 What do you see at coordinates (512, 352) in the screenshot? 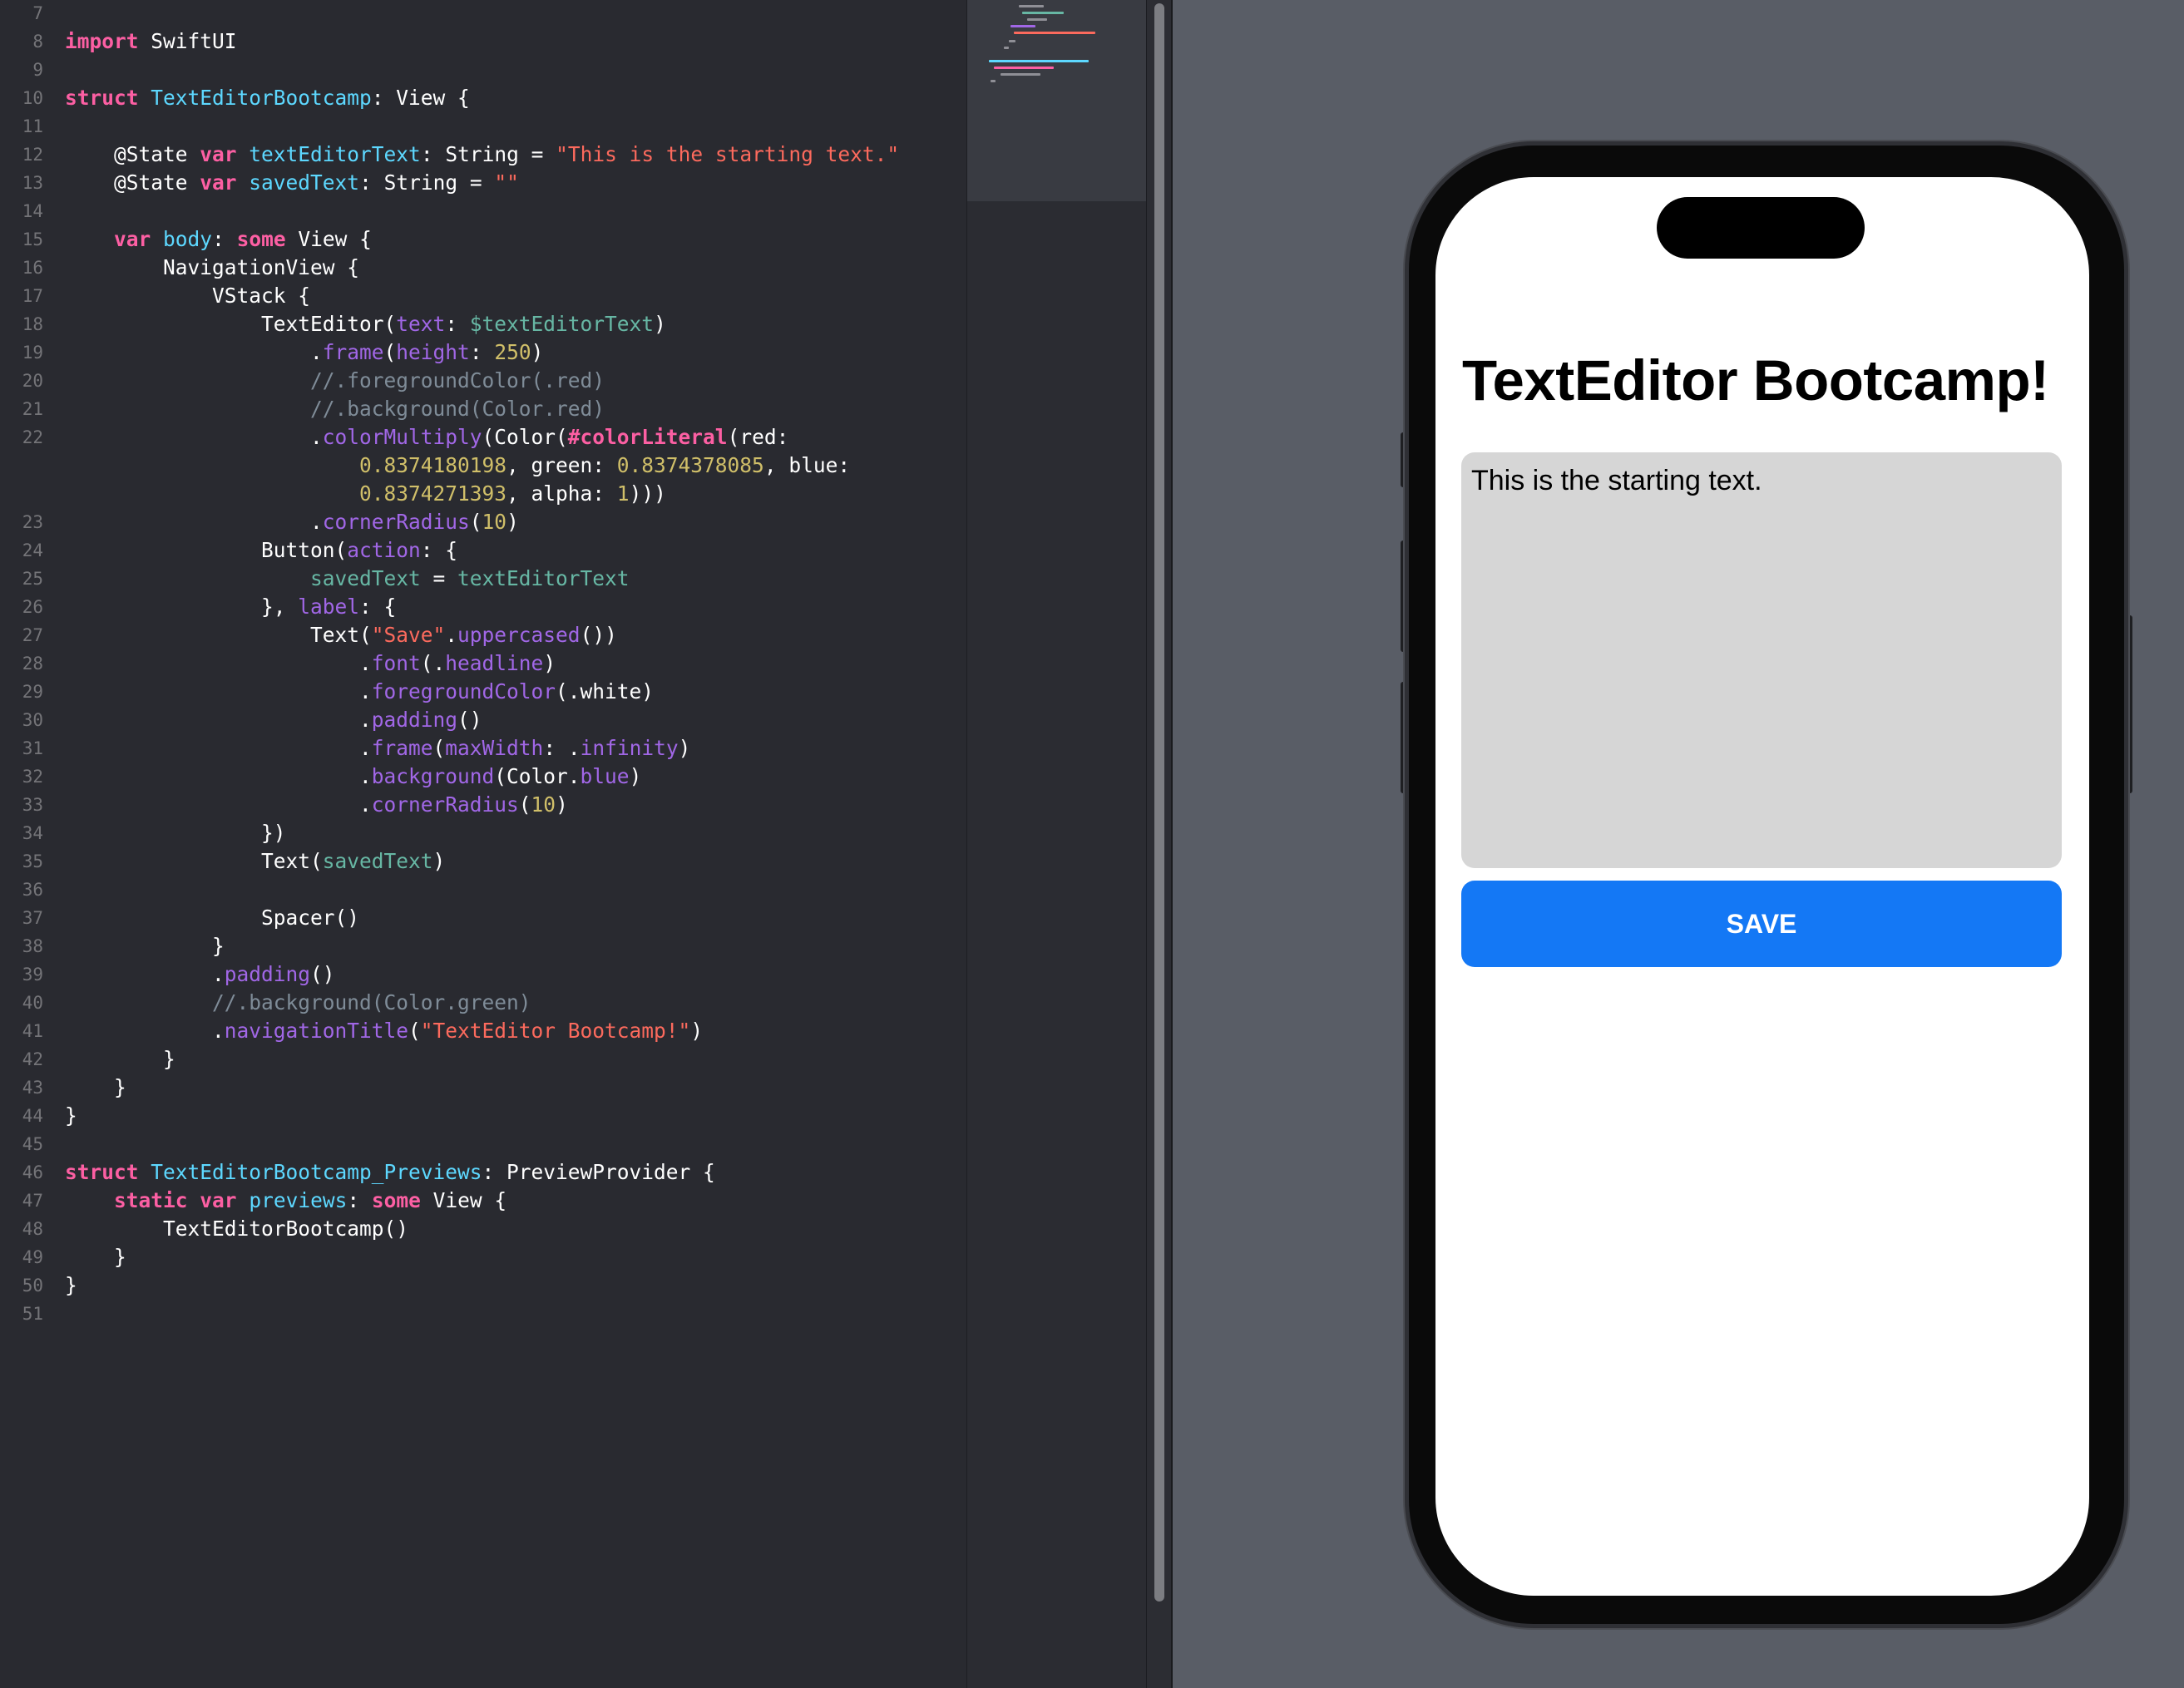
I see `code-token: 250` at bounding box center [512, 352].